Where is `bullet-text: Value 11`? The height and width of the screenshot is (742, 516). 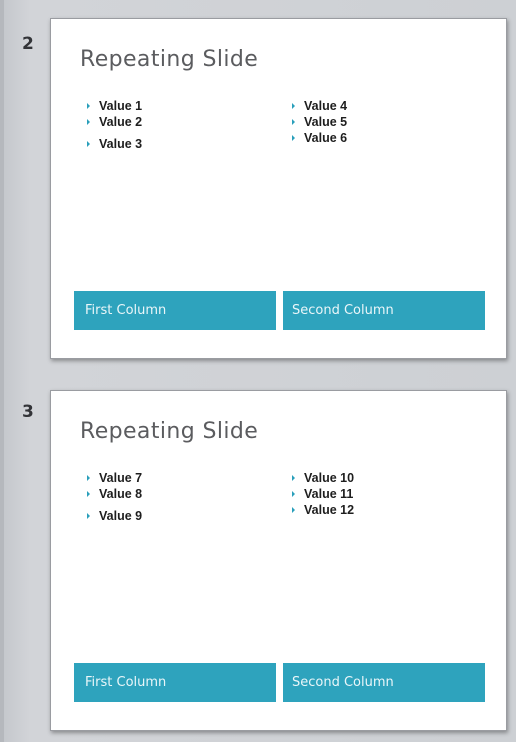 bullet-text: Value 11 is located at coordinates (329, 494).